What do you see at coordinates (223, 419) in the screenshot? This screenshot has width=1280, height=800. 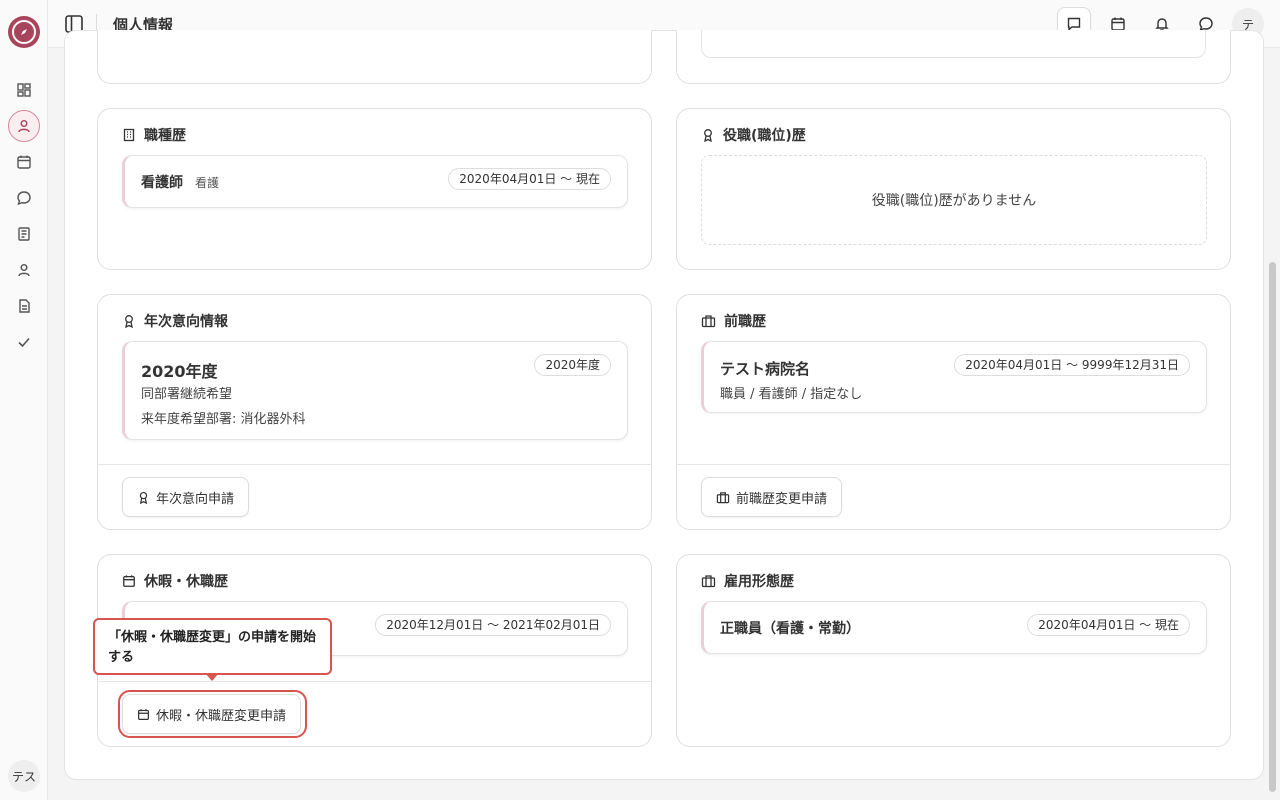 I see `intent-line2: 来年度希望部署: 消化器外科` at bounding box center [223, 419].